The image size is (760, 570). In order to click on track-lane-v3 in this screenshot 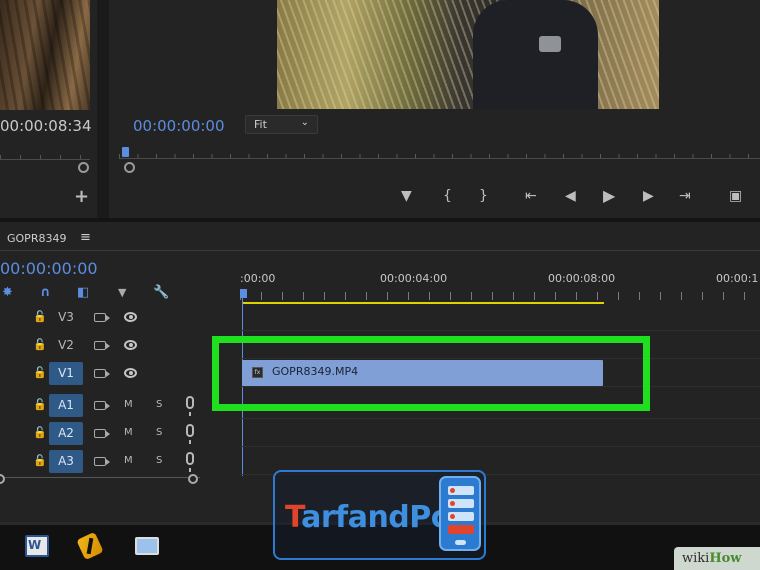, I will do `click(500, 317)`.